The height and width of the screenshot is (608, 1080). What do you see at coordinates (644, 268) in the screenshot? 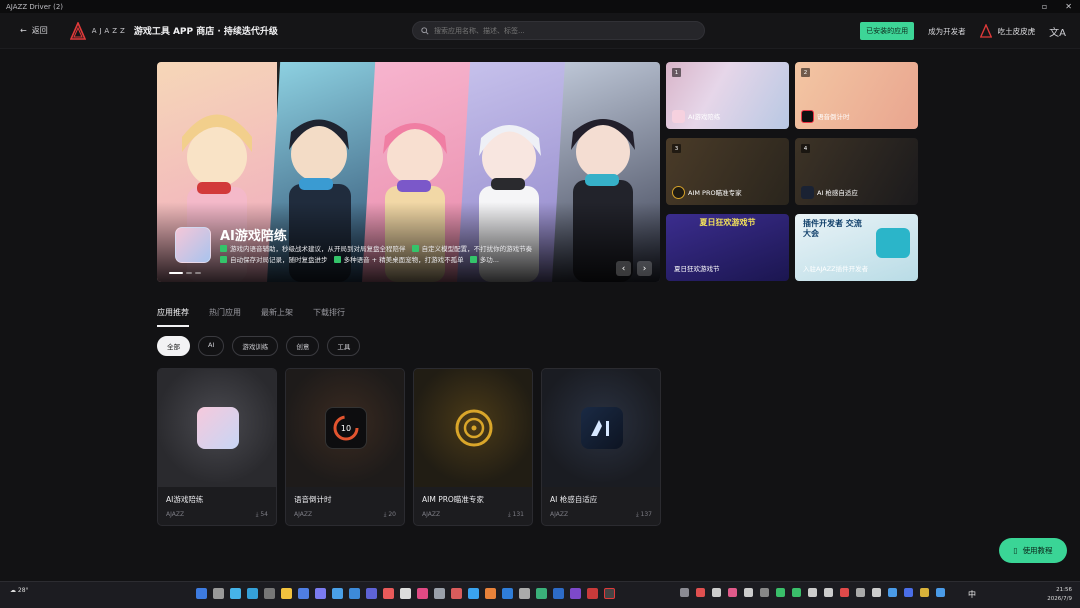
I see `carousel-next-button: ›` at bounding box center [644, 268].